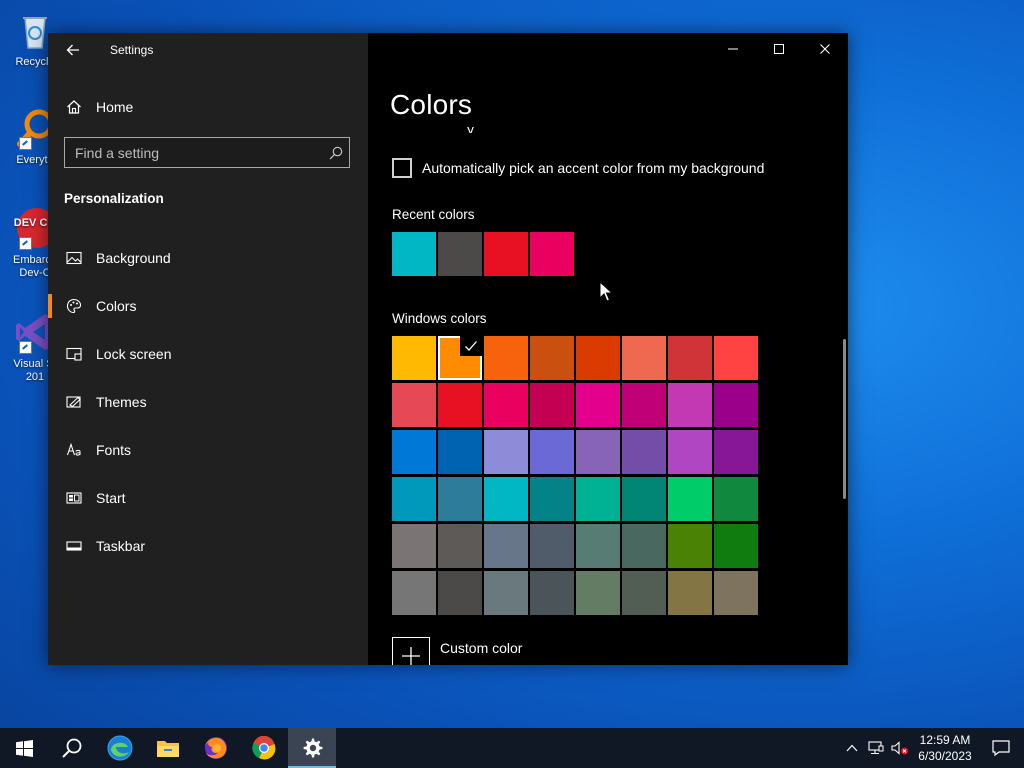  What do you see at coordinates (74, 306) in the screenshot?
I see `palette-icon` at bounding box center [74, 306].